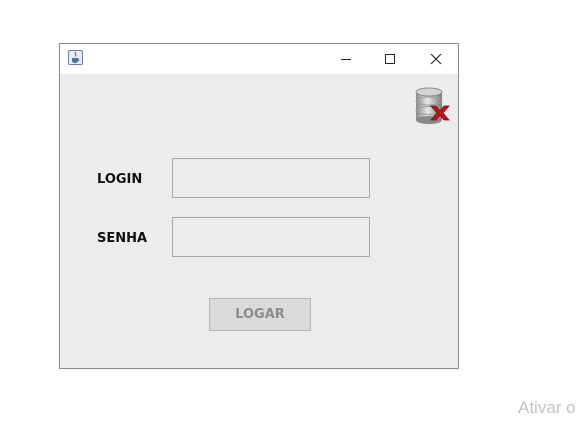  What do you see at coordinates (120, 179) in the screenshot?
I see `login-label: LOGIN` at bounding box center [120, 179].